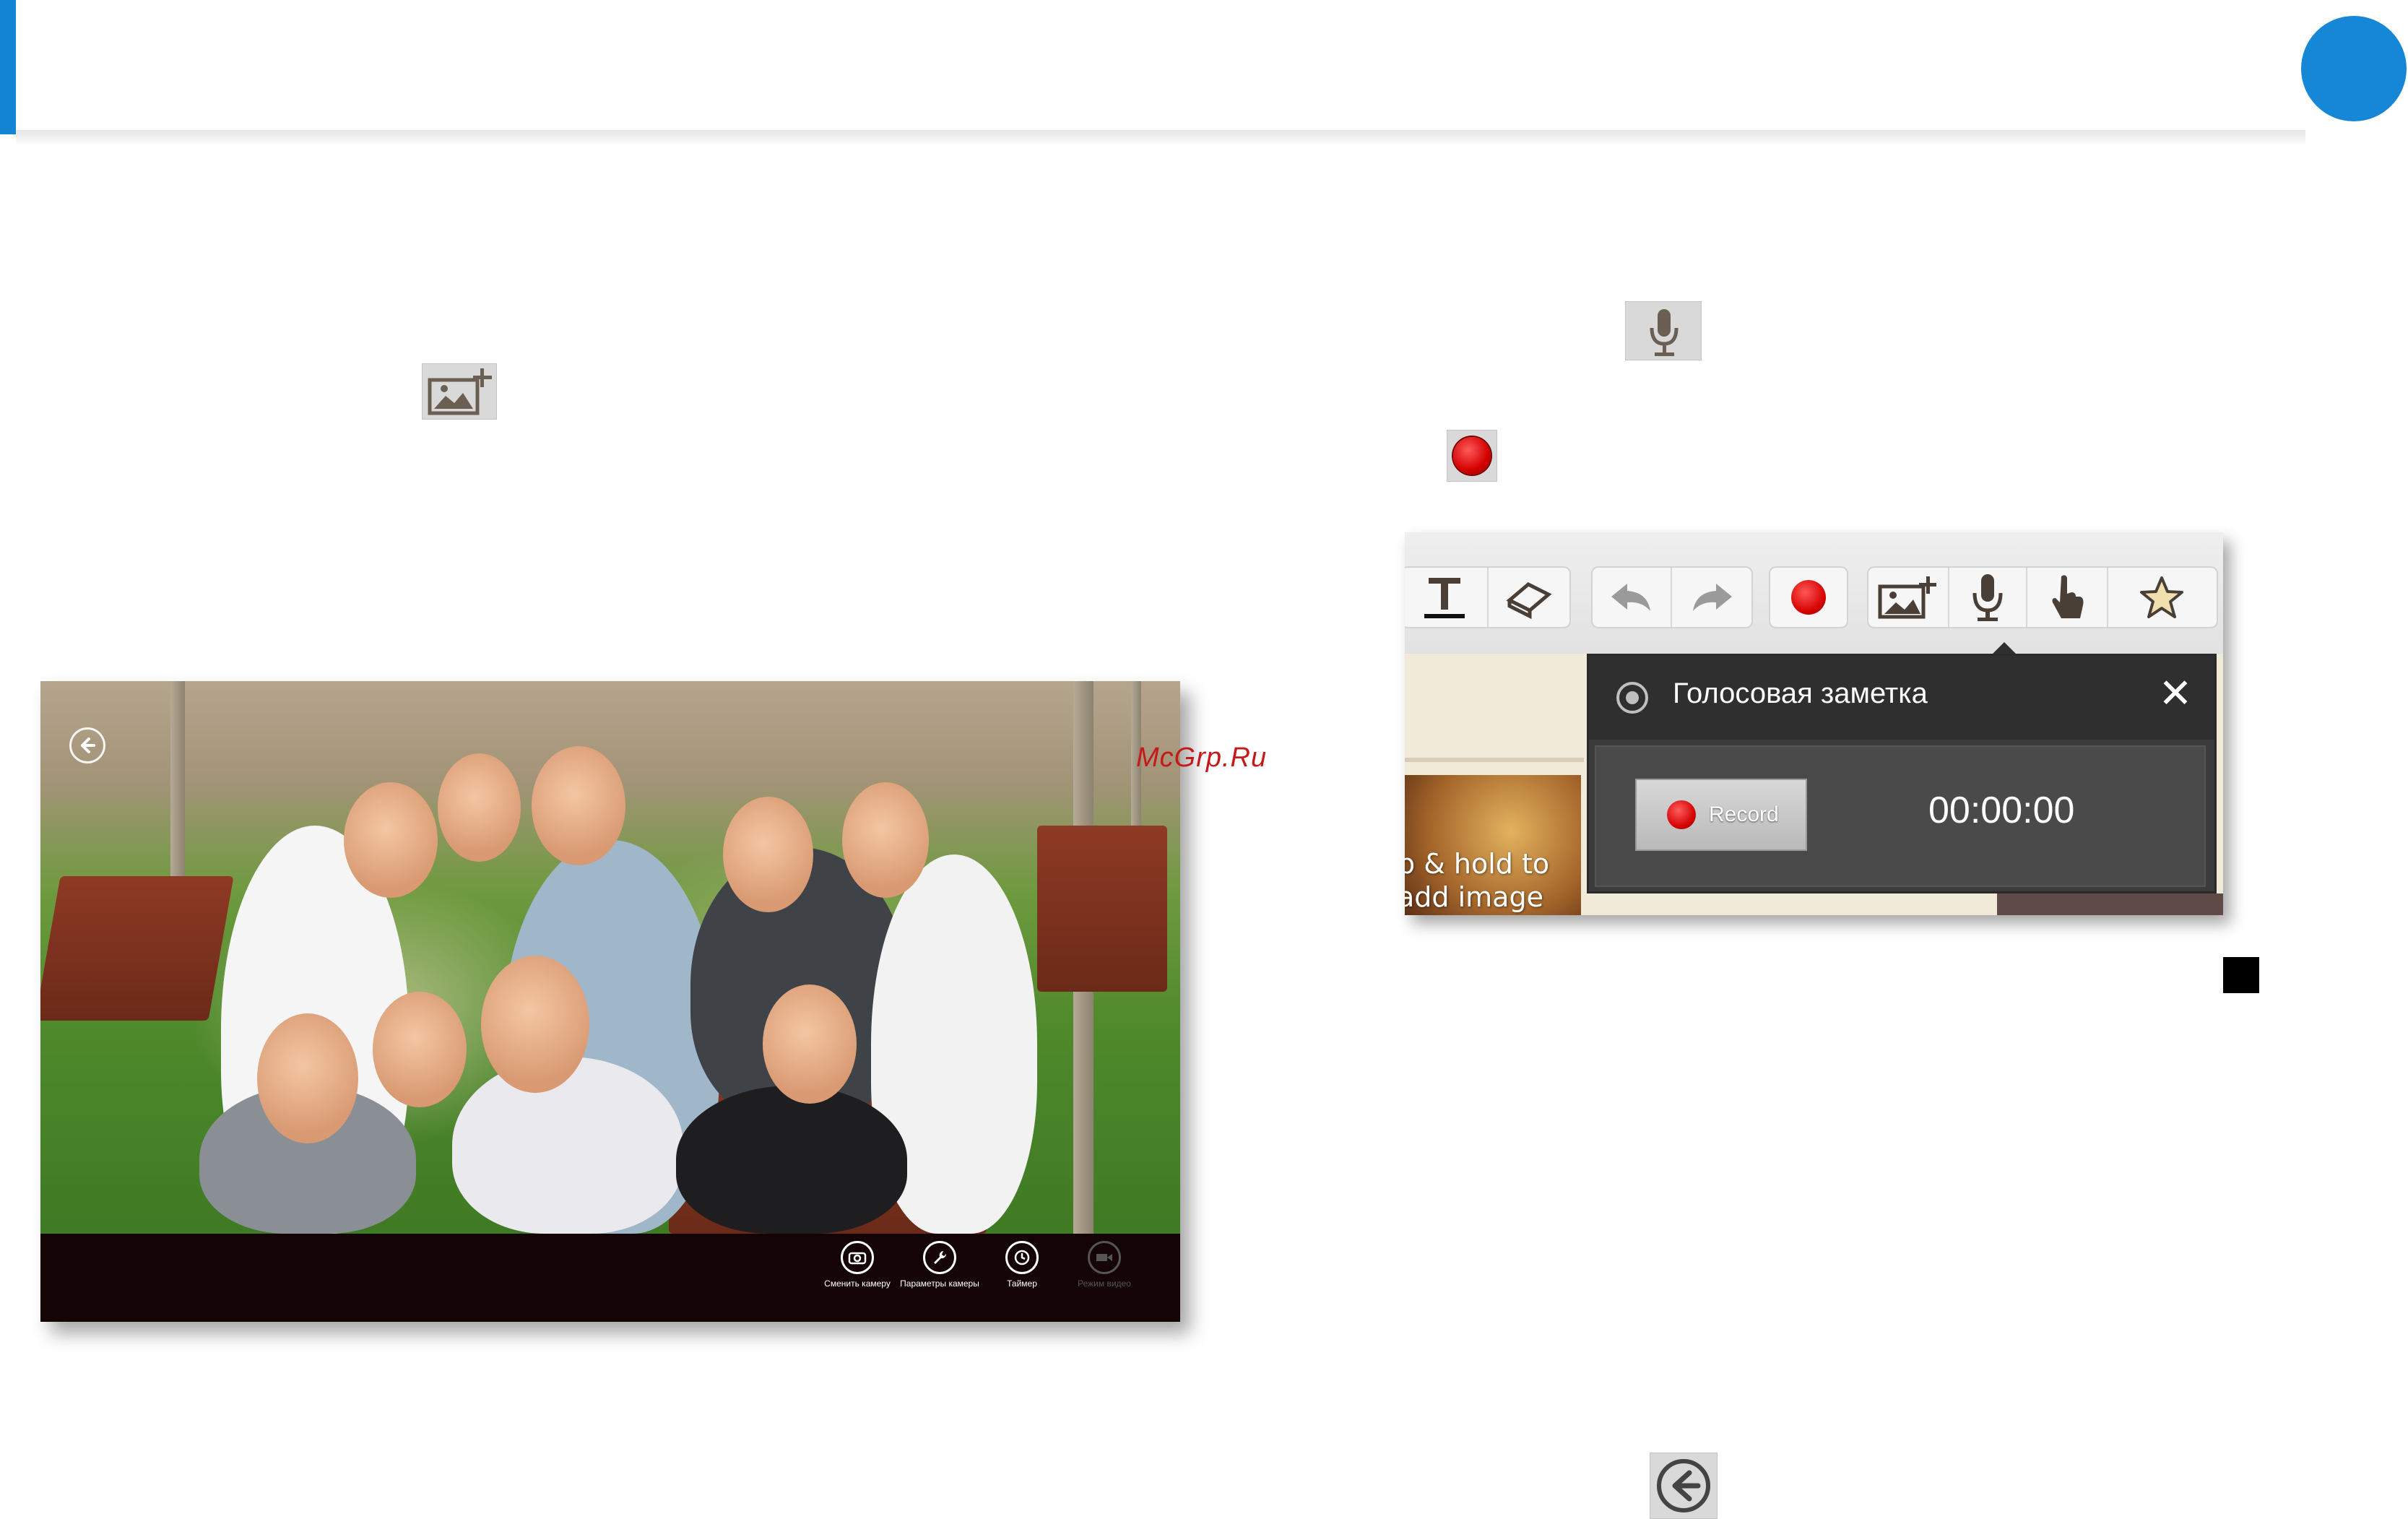 This screenshot has width=2408, height=1519. Describe the element at coordinates (1495, 760) in the screenshot. I see `page-divider` at that location.